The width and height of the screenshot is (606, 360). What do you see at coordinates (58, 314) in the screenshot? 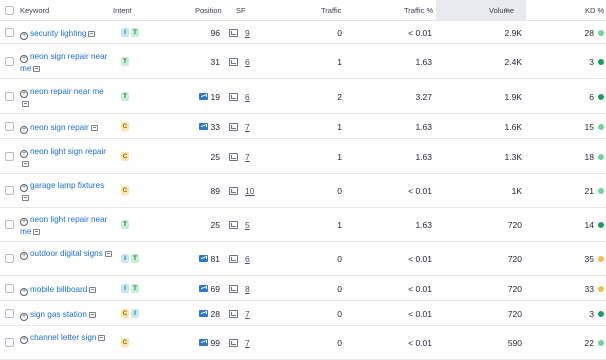
I see `keyword-text: sign gas station` at bounding box center [58, 314].